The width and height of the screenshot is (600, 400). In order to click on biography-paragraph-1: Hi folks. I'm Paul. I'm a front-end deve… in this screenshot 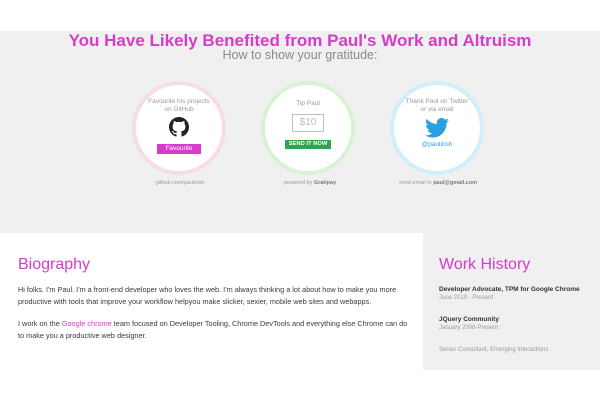, I will do `click(207, 295)`.